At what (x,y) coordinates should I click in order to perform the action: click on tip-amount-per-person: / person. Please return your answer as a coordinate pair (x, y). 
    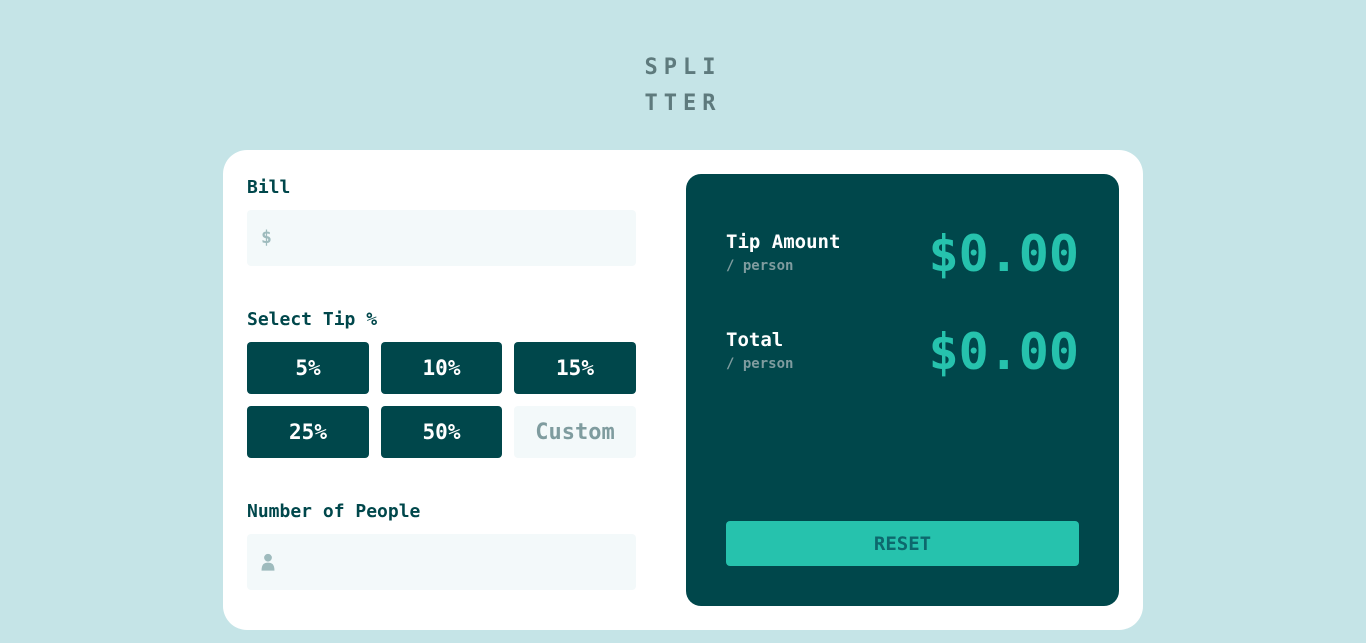
    Looking at the image, I should click on (760, 266).